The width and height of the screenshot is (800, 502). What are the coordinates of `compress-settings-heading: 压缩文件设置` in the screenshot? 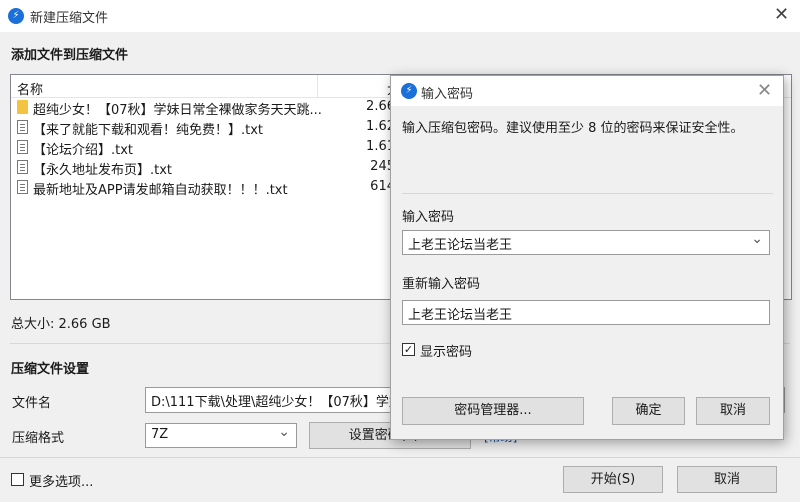 It's located at (50, 369).